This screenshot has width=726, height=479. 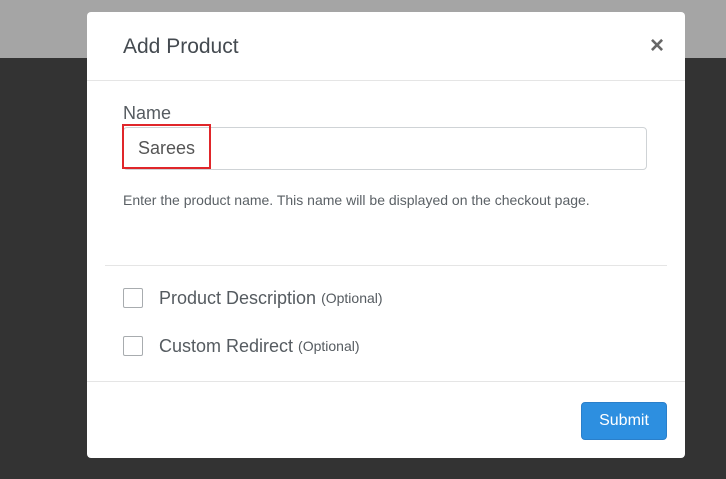 I want to click on product-name-input, so click(x=385, y=148).